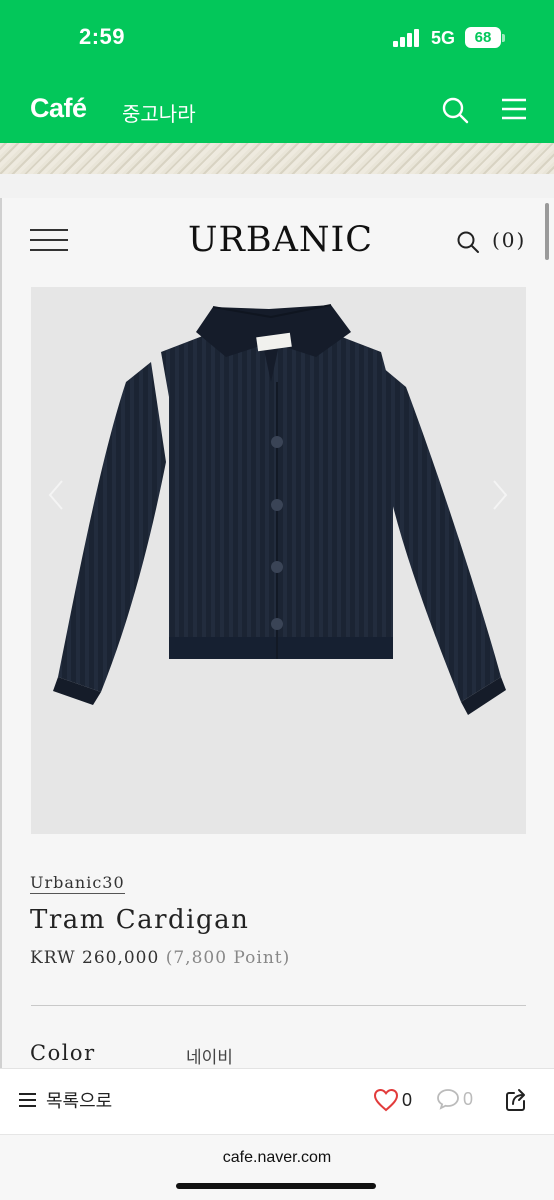 The height and width of the screenshot is (1200, 554). What do you see at coordinates (443, 38) in the screenshot?
I see `network-label: 5G` at bounding box center [443, 38].